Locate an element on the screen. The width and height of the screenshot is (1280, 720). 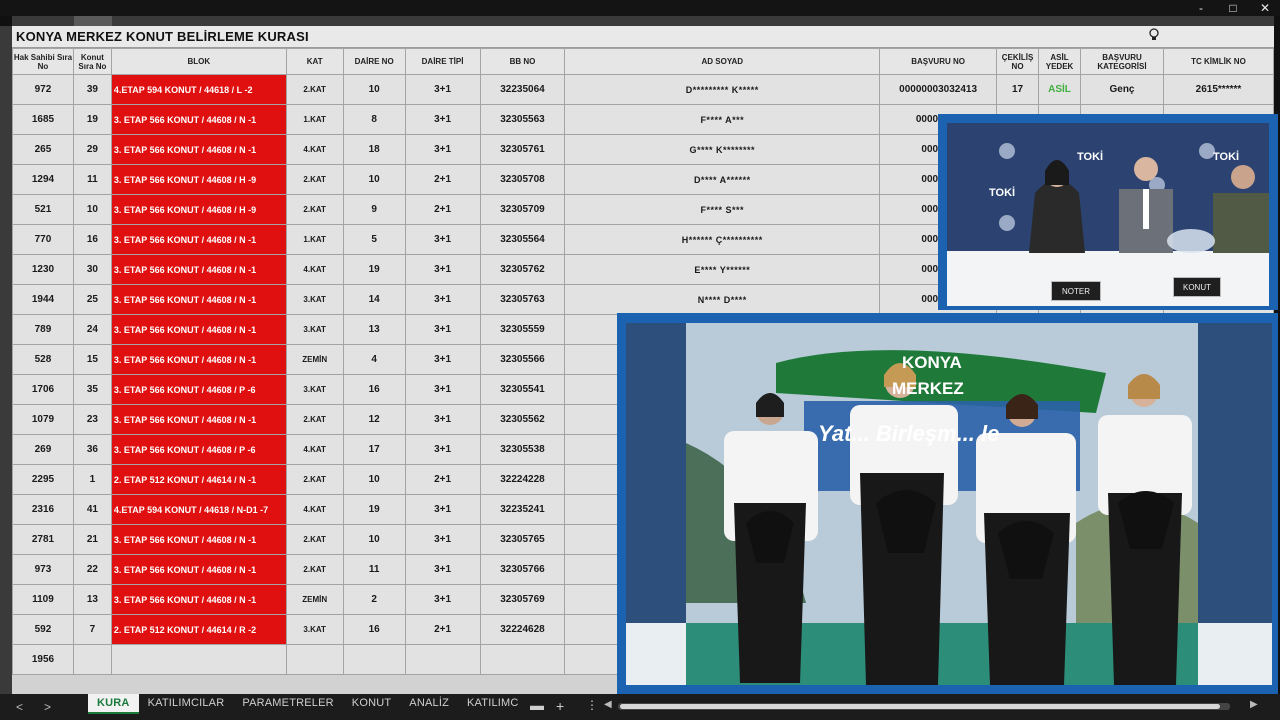
column-header-strip is located at coordinates (643, 21).